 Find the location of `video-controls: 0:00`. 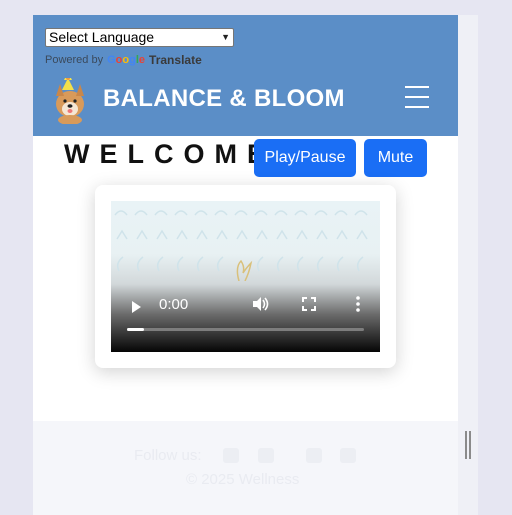

video-controls: 0:00 is located at coordinates (245, 320).